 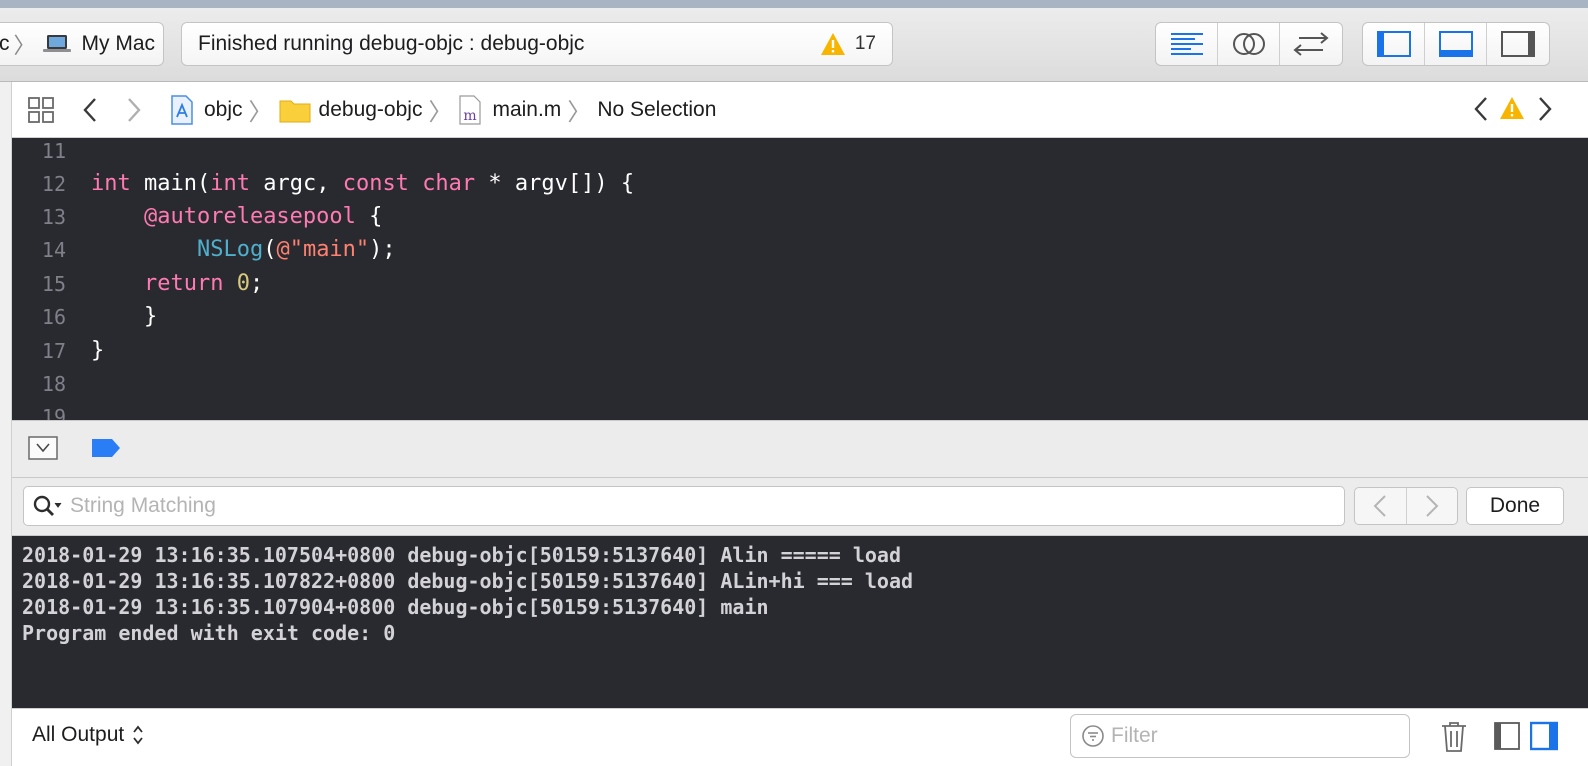 I want to click on issue-warning-button, so click(x=1512, y=108).